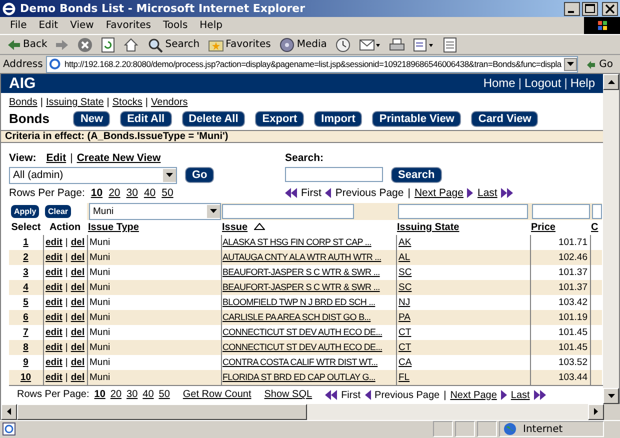 The height and width of the screenshot is (438, 620). What do you see at coordinates (597, 211) in the screenshot?
I see `filter-field` at bounding box center [597, 211].